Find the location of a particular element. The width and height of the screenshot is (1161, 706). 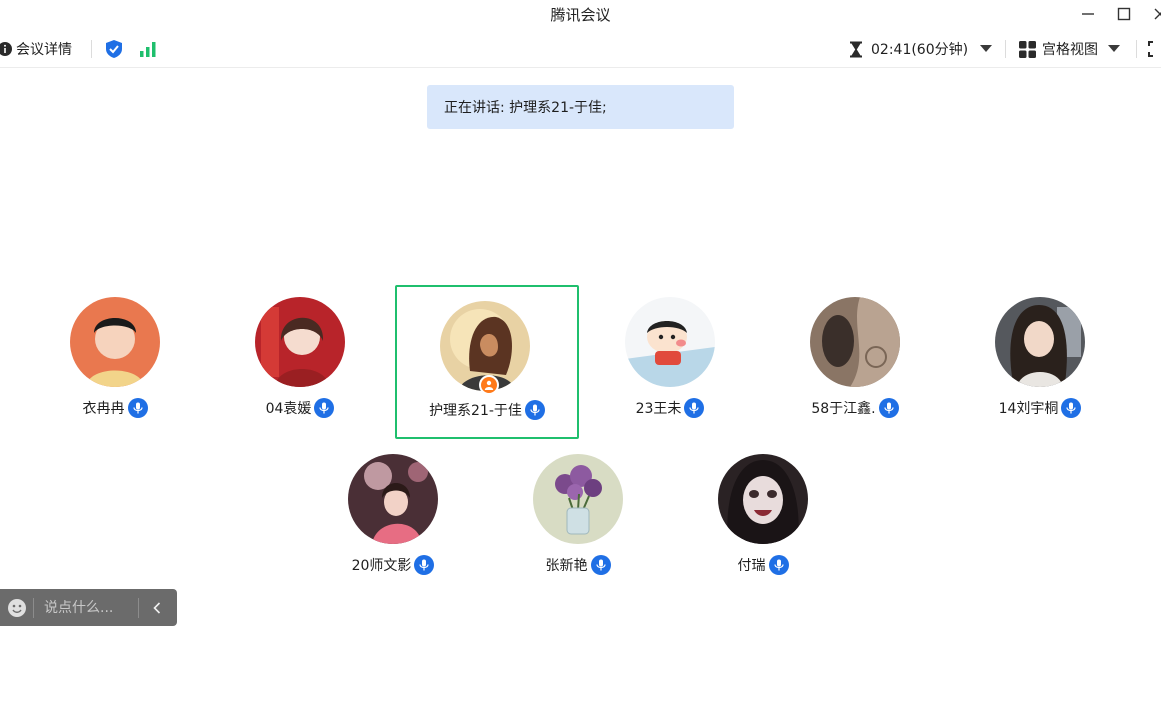

participant-name-line: 护理系21-于佳 is located at coordinates (487, 410).